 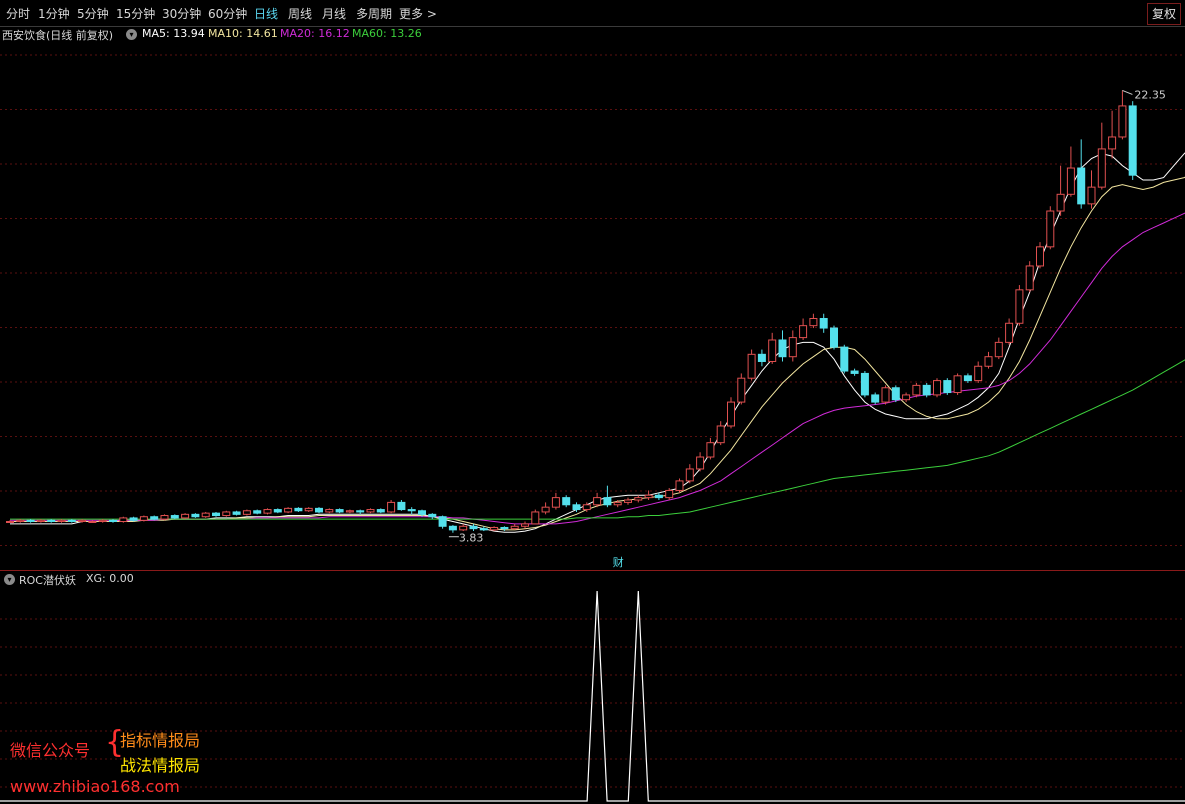 What do you see at coordinates (95, 786) in the screenshot?
I see `watermark-url: www.zhibiao168.com` at bounding box center [95, 786].